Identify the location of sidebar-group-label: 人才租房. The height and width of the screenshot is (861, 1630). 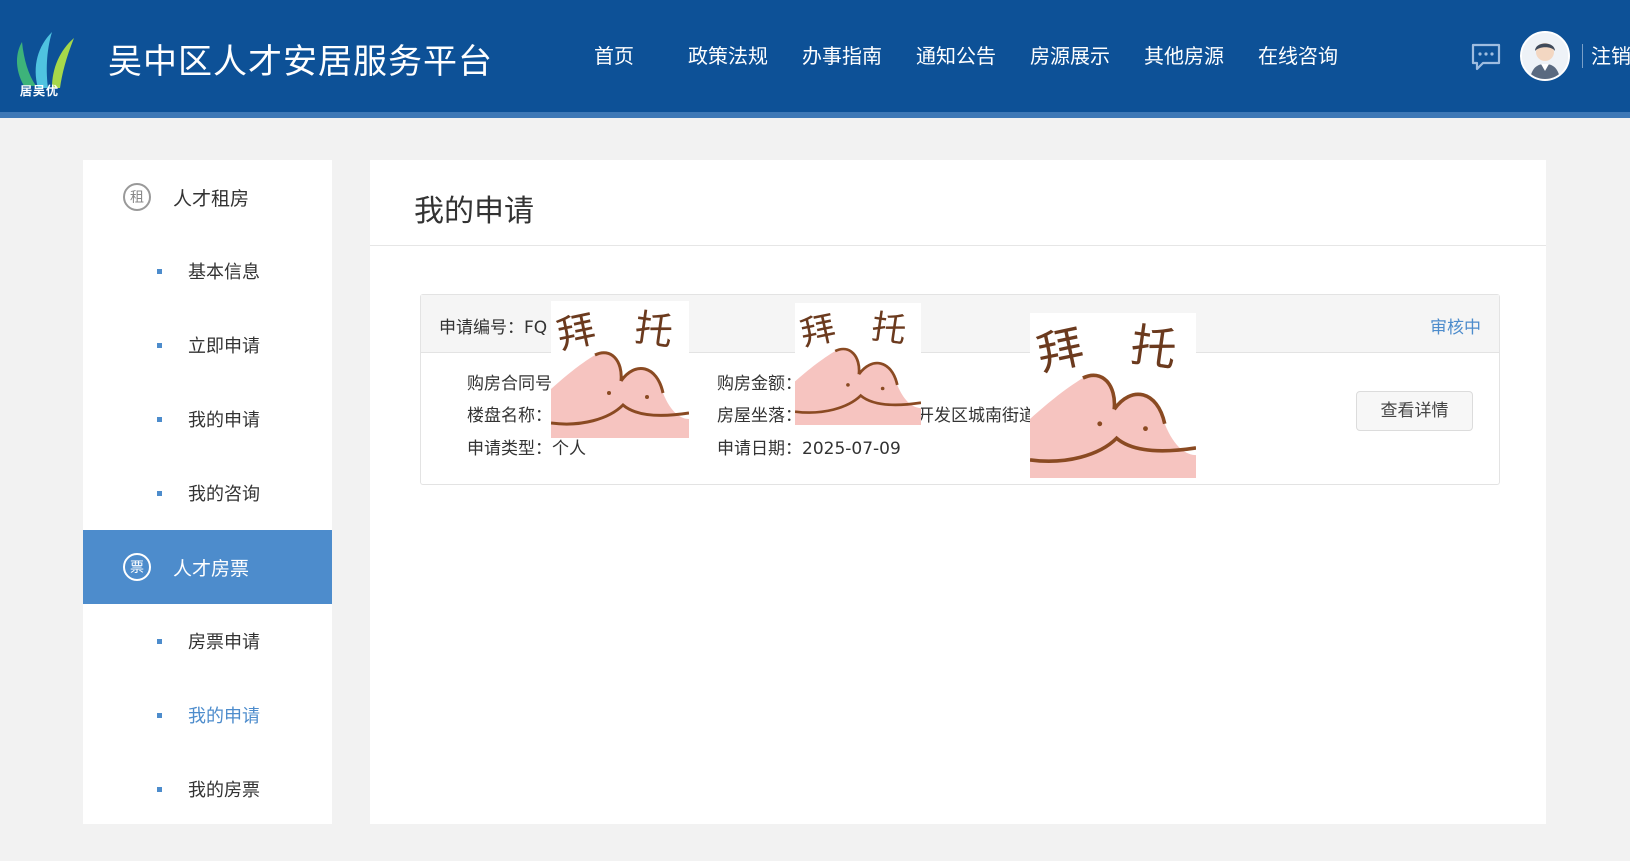
(211, 198).